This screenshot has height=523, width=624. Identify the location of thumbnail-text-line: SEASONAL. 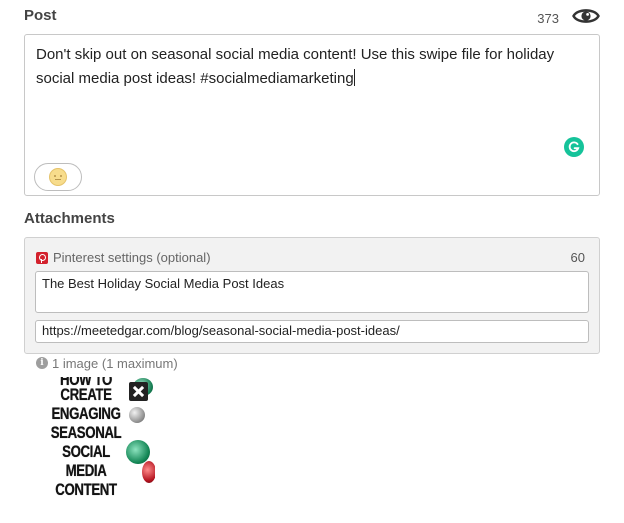
(86, 432).